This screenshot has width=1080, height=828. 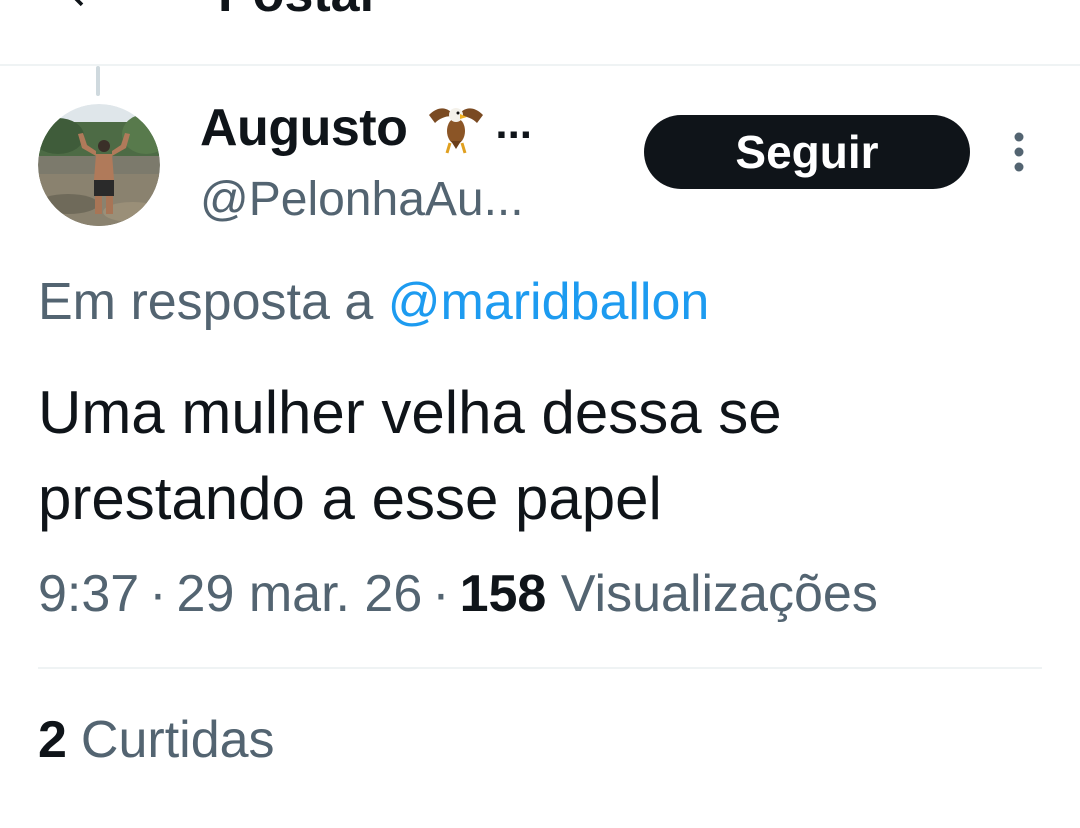 I want to click on page-title: Postar, so click(x=299, y=10).